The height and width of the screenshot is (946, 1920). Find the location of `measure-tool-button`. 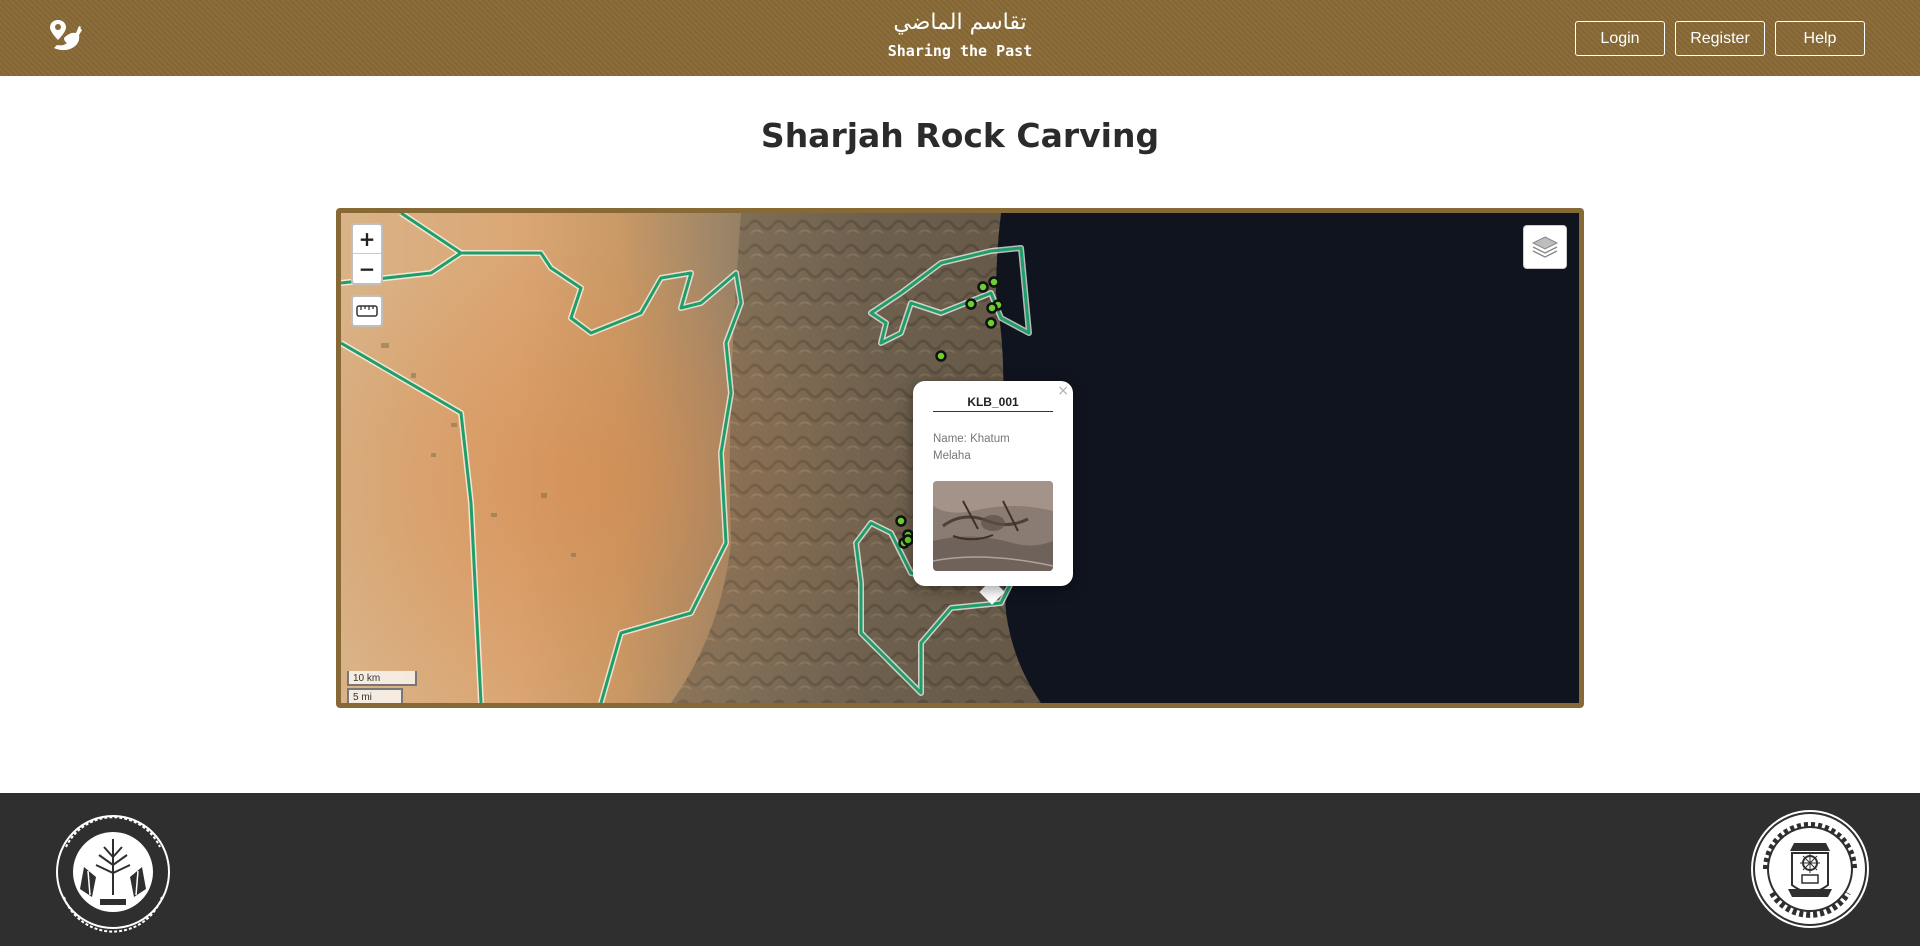

measure-tool-button is located at coordinates (367, 311).